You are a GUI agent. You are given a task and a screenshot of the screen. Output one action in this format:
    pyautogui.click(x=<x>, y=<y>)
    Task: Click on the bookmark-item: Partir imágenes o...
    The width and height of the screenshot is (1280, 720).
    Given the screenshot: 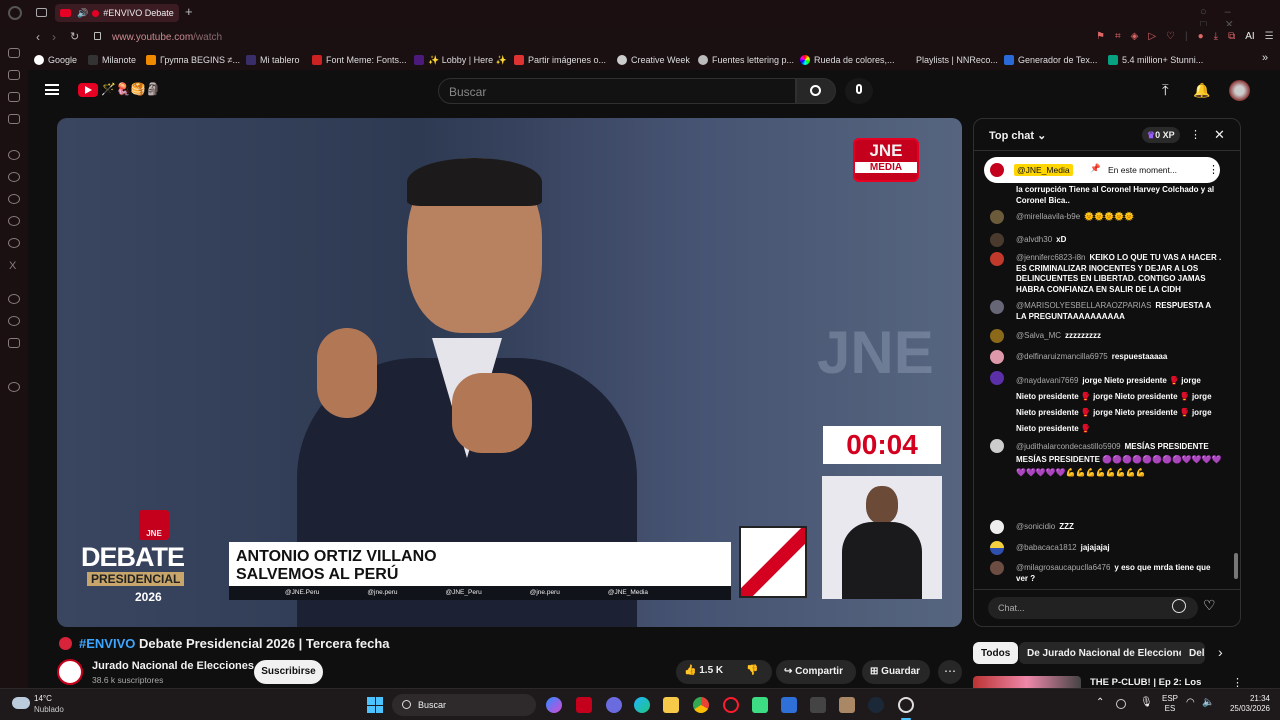 What is the action you would take?
    pyautogui.click(x=560, y=60)
    